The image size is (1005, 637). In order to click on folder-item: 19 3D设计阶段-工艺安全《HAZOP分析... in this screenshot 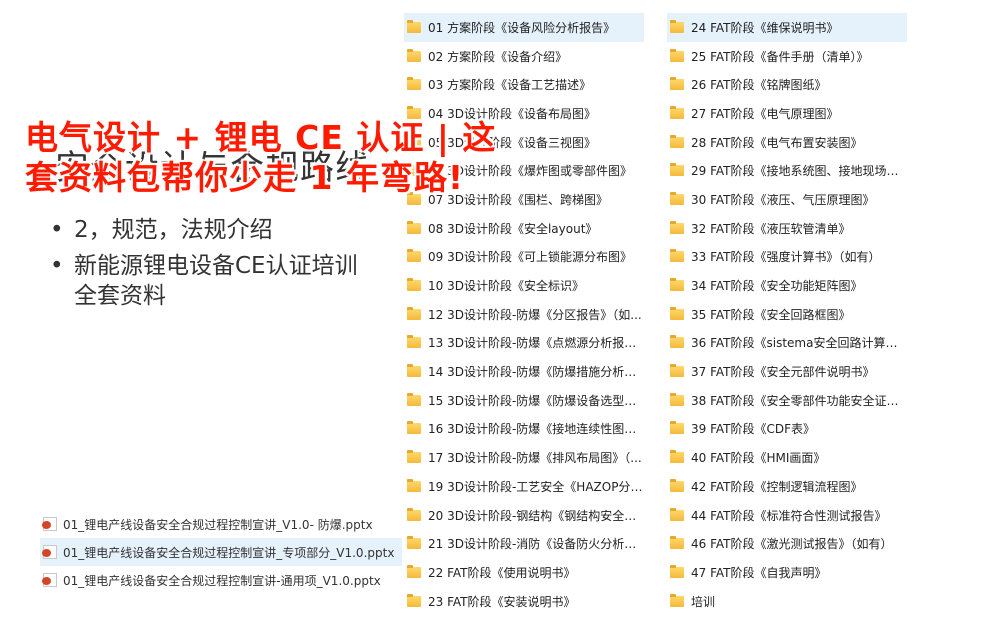, I will do `click(524, 486)`.